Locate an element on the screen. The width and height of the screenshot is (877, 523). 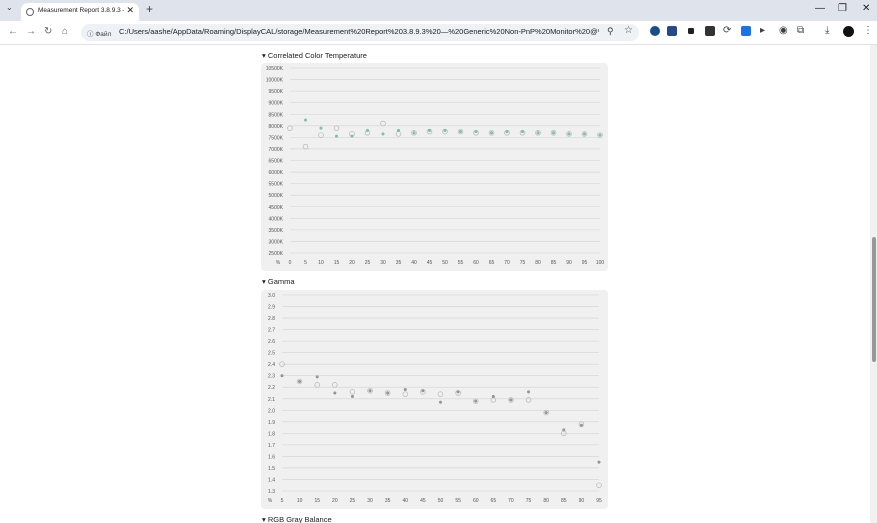
y-tick-label: 8000K is located at coordinates (276, 127).